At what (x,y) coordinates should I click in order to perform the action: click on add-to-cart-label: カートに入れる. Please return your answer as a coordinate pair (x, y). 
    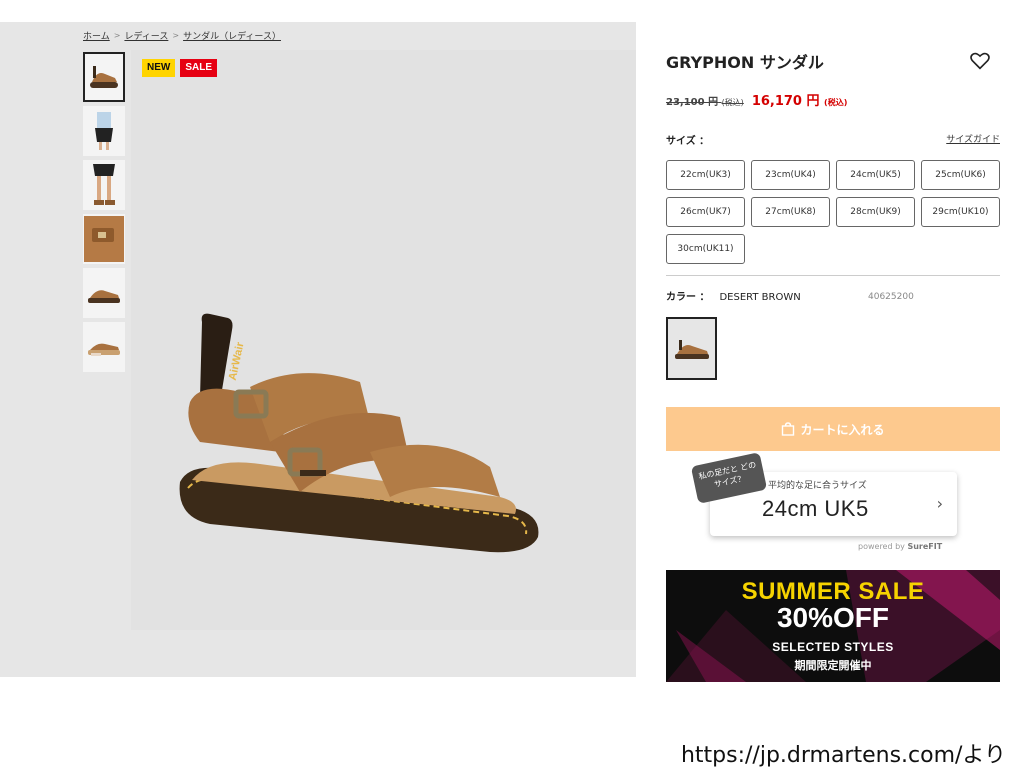
    Looking at the image, I should click on (842, 429).